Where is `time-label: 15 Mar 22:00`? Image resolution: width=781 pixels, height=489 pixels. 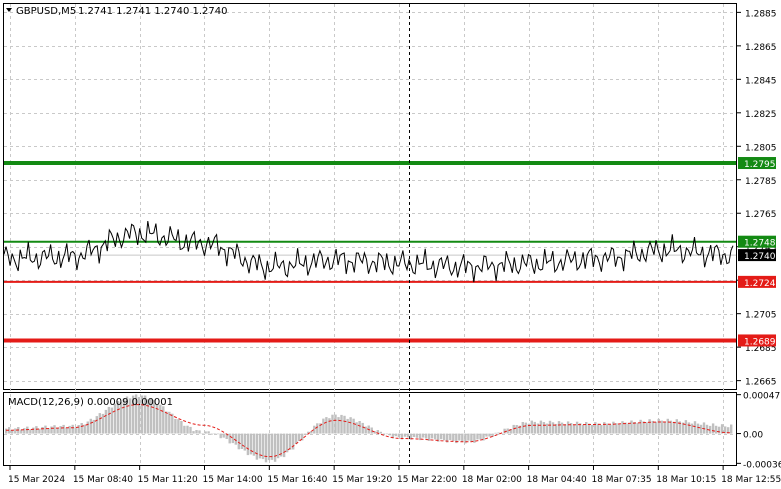 time-label: 15 Mar 22:00 is located at coordinates (427, 480).